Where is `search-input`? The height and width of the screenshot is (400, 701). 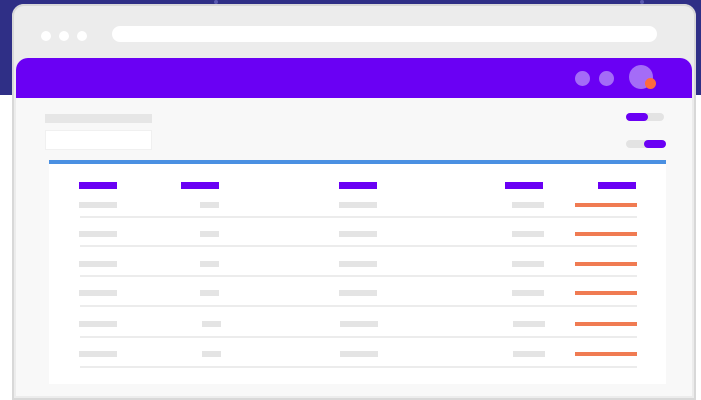 search-input is located at coordinates (98, 140).